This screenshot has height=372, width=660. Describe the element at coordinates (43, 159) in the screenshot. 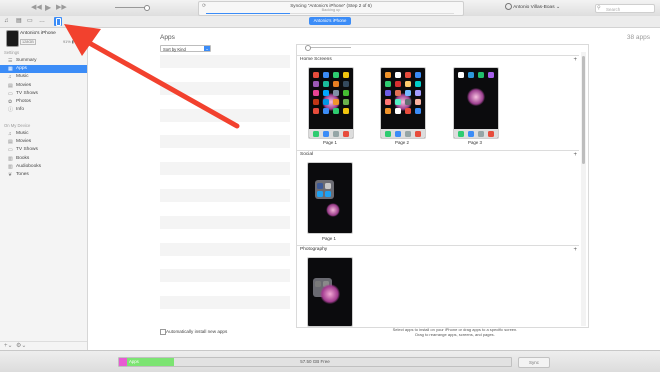

I see `device-item-books: ▥ Books` at that location.